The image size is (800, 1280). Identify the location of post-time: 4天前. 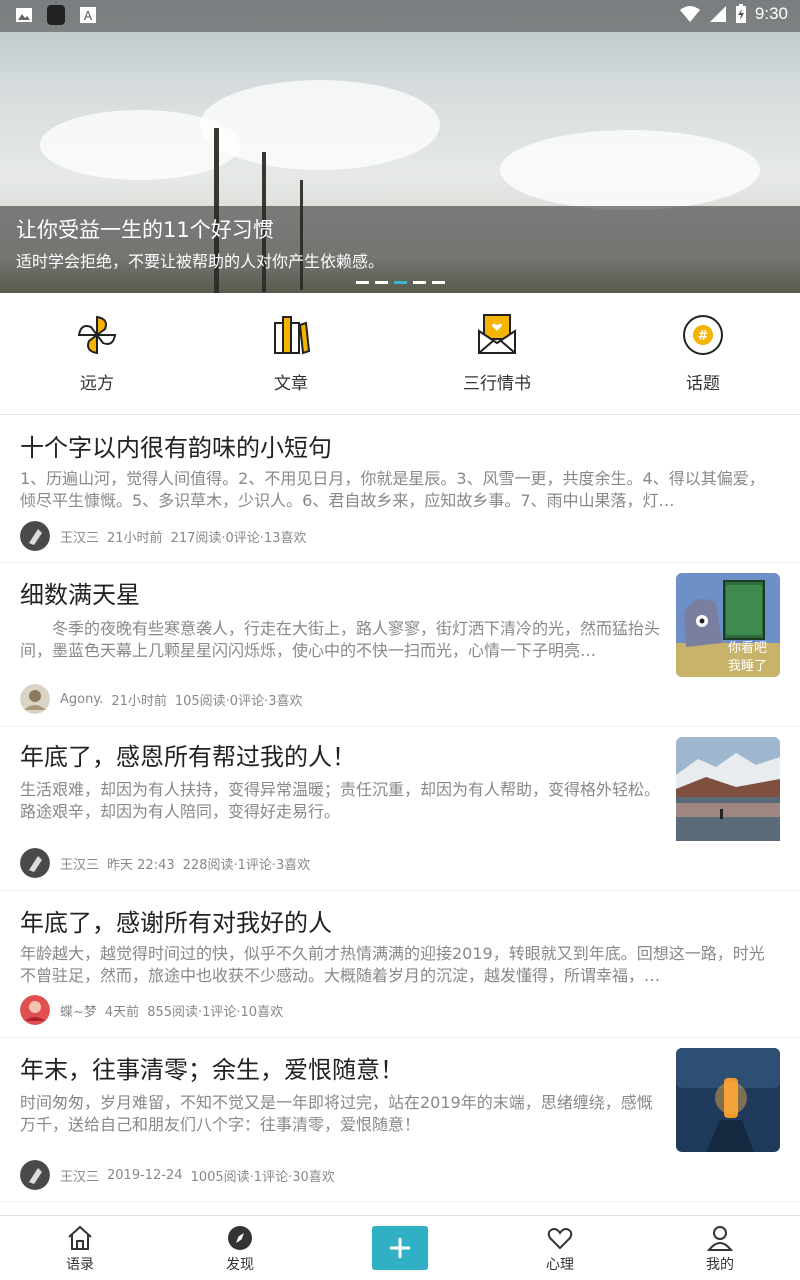
(122, 1012).